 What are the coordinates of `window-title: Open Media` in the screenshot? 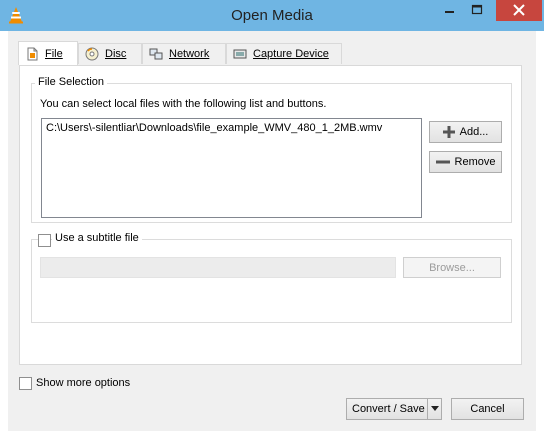 It's located at (272, 15).